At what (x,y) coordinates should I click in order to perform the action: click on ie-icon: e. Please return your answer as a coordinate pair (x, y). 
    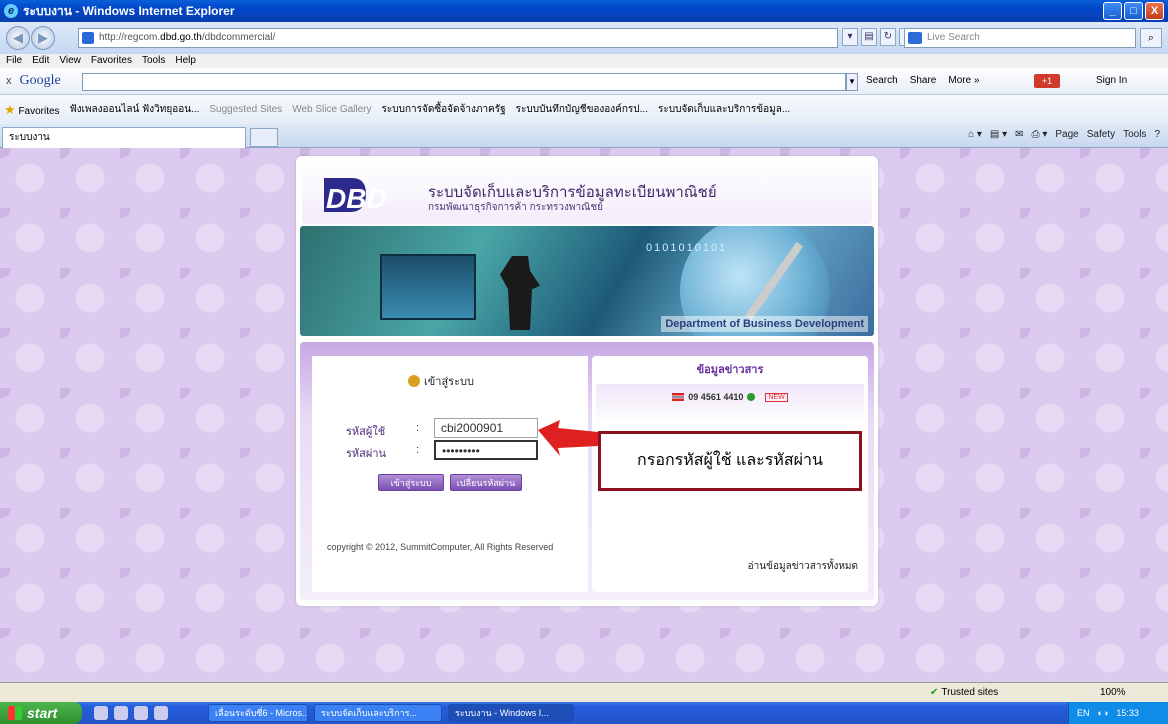
    Looking at the image, I should click on (11, 11).